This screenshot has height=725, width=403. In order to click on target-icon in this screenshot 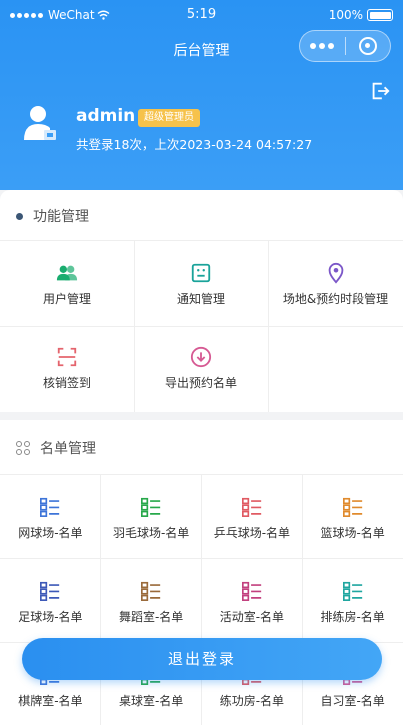, I will do `click(367, 46)`.